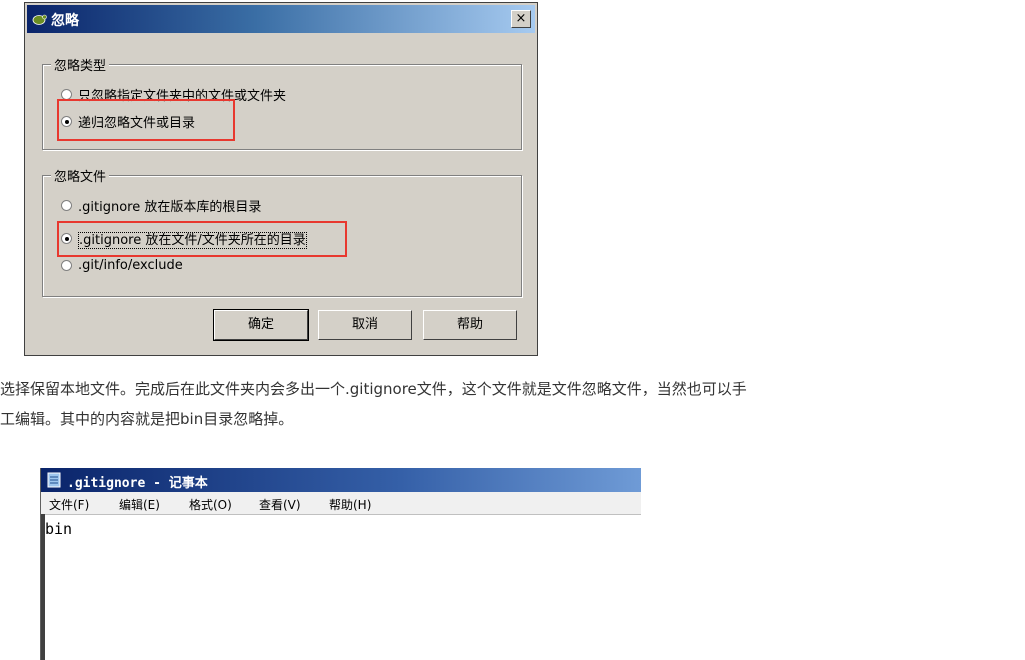 Image resolution: width=1025 pixels, height=660 pixels. Describe the element at coordinates (210, 504) in the screenshot. I see `menu-format: 格式(O)` at that location.